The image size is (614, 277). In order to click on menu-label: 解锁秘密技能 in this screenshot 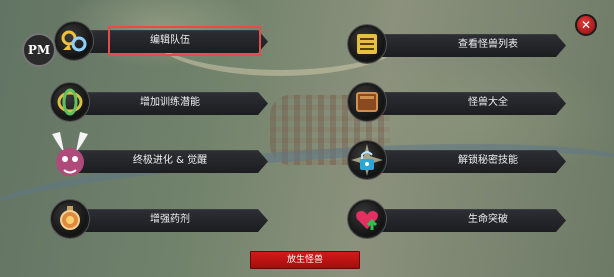, I will do `click(488, 160)`.